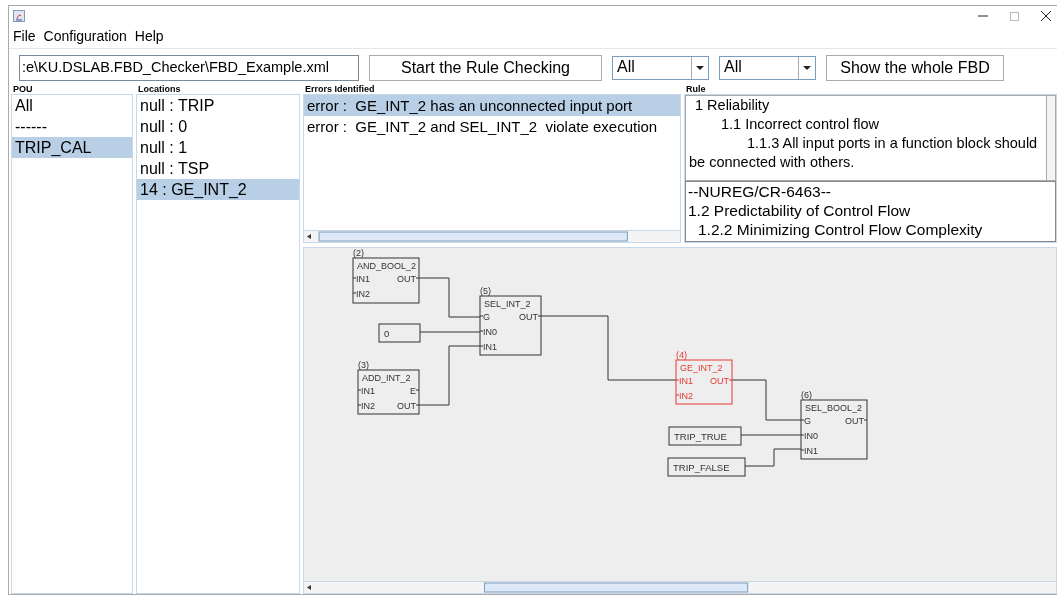 This screenshot has width=1057, height=595. What do you see at coordinates (492, 105) in the screenshot?
I see `list-item: error : GE_INT_2 has an unconnected input port` at bounding box center [492, 105].